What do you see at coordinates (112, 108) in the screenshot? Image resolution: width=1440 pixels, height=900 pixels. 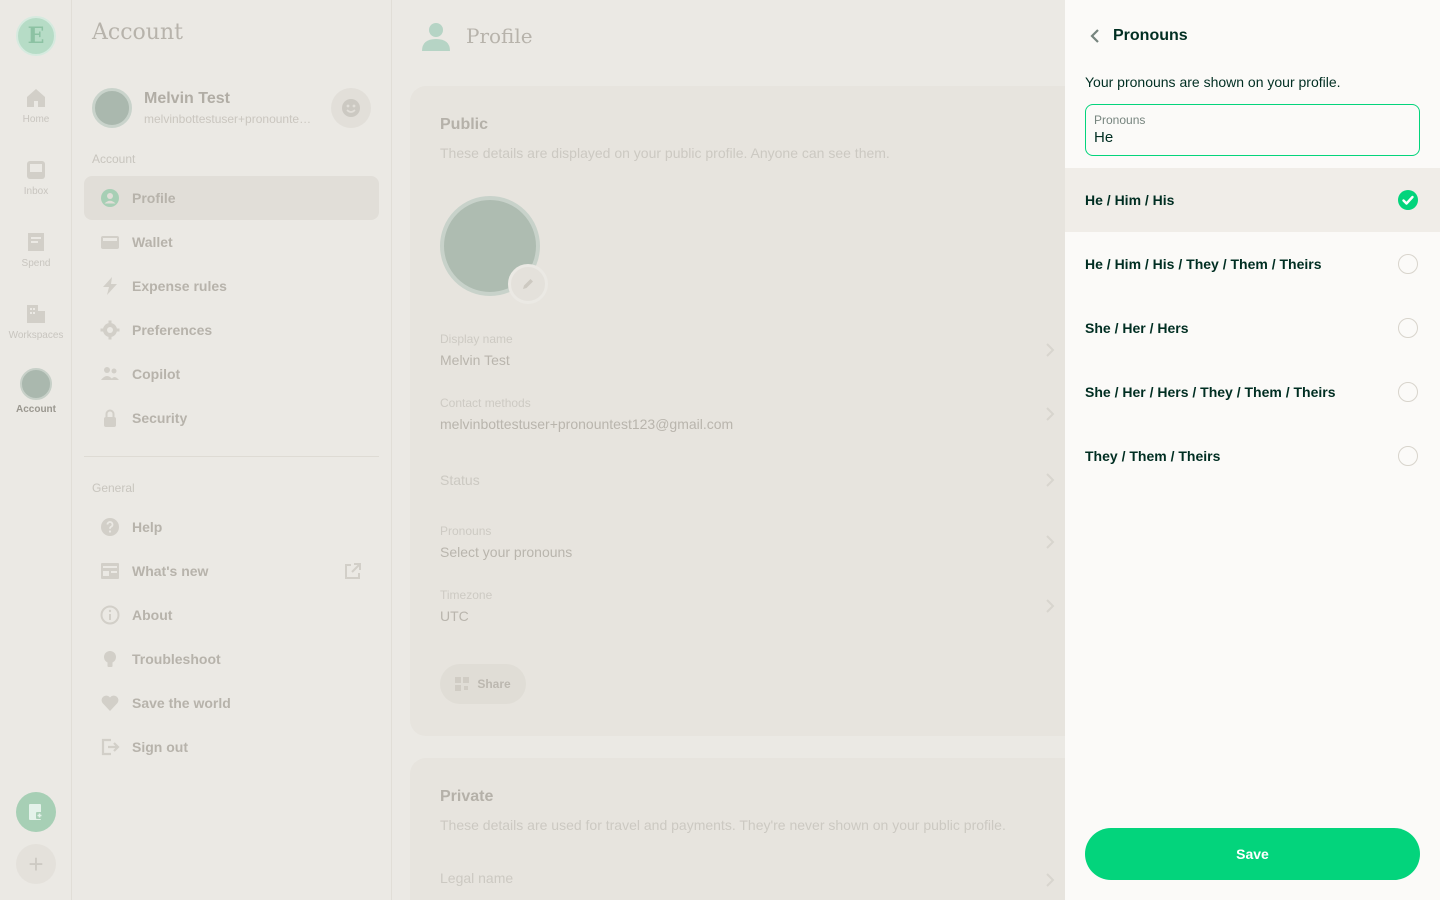 I see `user-avatar` at bounding box center [112, 108].